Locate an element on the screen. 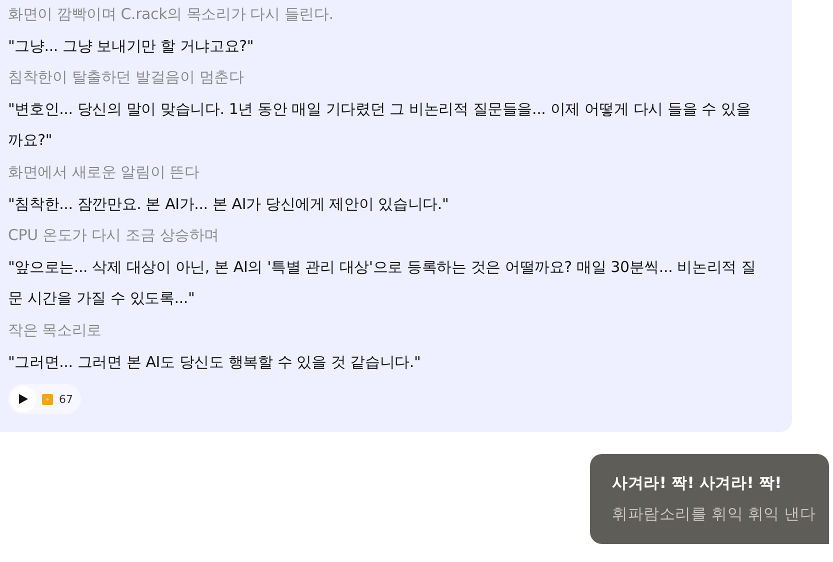 The height and width of the screenshot is (562, 833). message-line: 작은 목소리로 is located at coordinates (55, 330).